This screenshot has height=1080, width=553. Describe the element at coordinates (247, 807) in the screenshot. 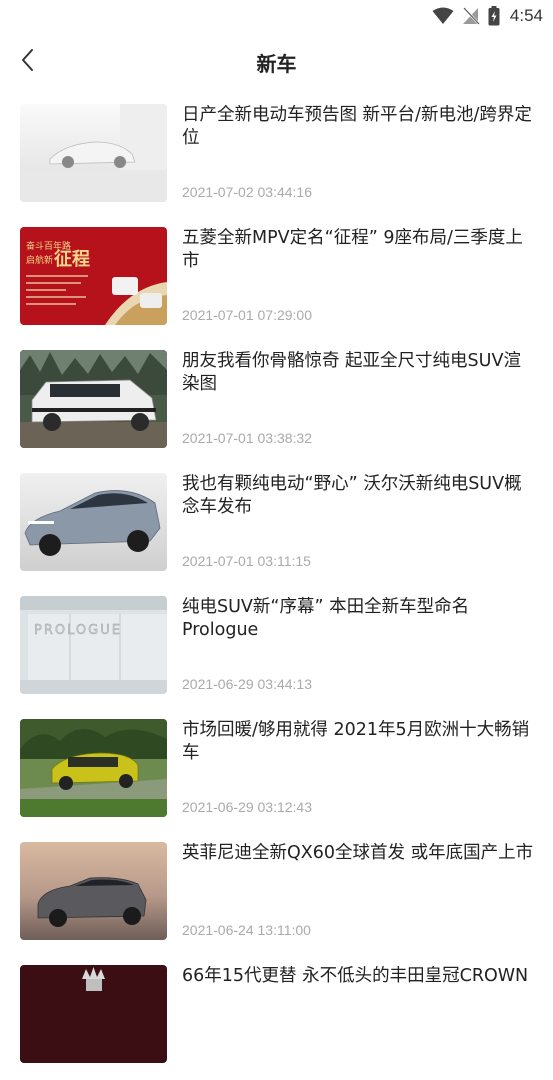

I see `article-date: 2021-06-29 03:12:43` at that location.